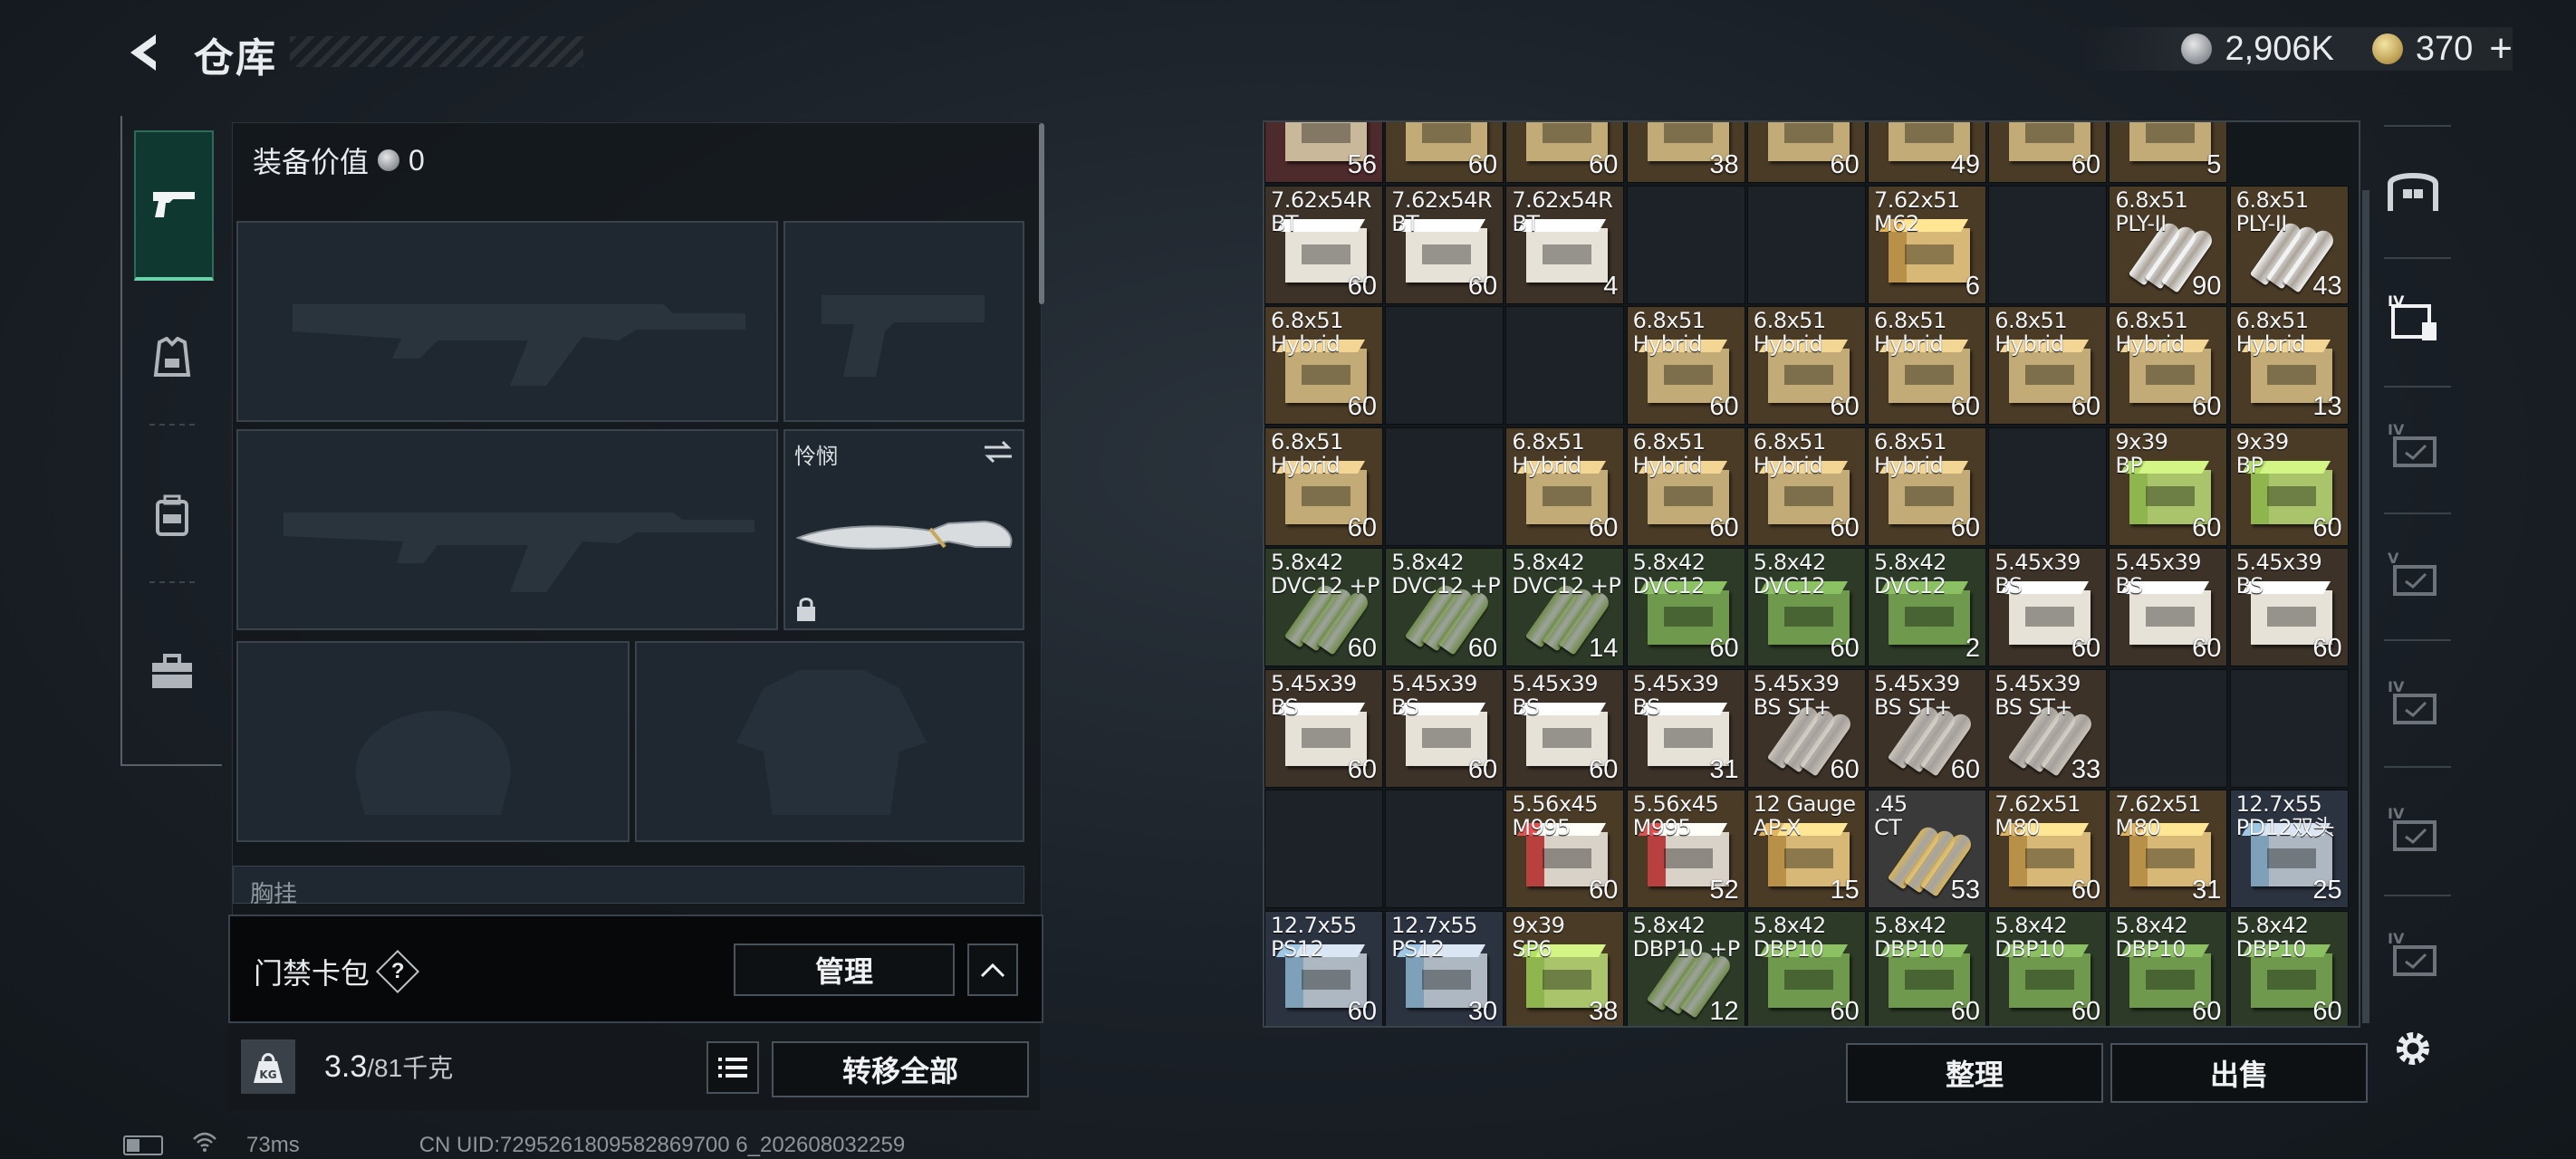 The height and width of the screenshot is (1159, 2576). What do you see at coordinates (2413, 190) in the screenshot?
I see `sidebar-item-stash` at bounding box center [2413, 190].